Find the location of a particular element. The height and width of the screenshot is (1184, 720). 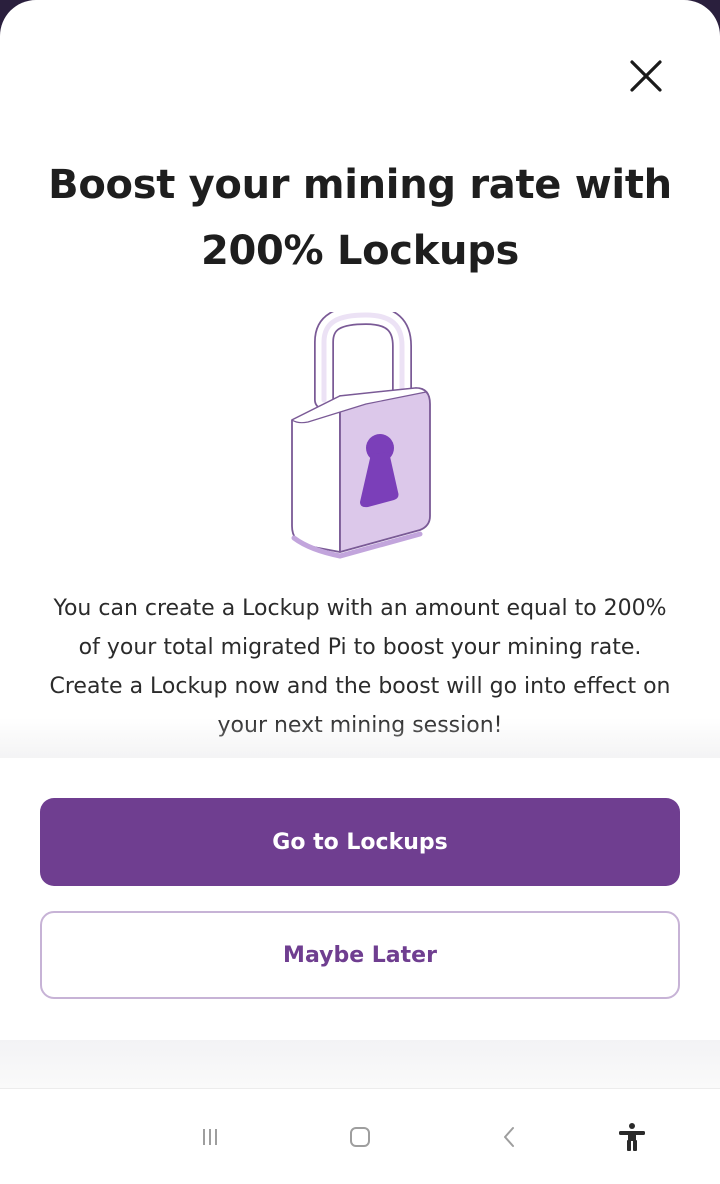

dialog-bottom-spacer is located at coordinates (360, 1064).